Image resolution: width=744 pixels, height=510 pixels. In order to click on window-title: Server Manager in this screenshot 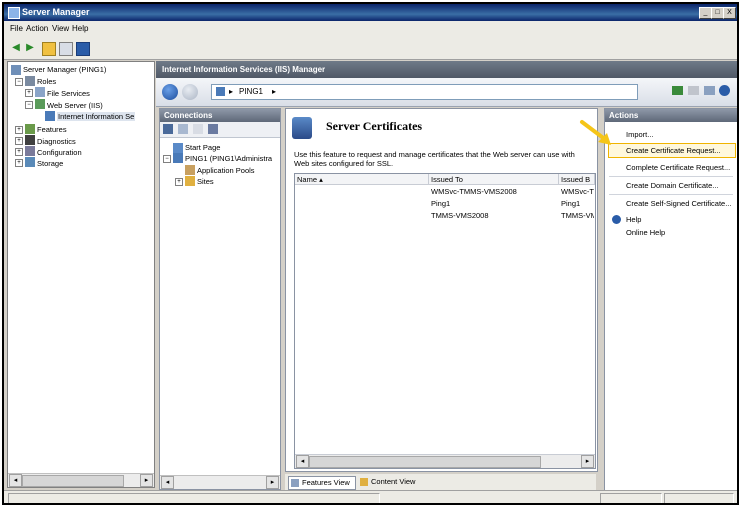, I will do `click(56, 12)`.